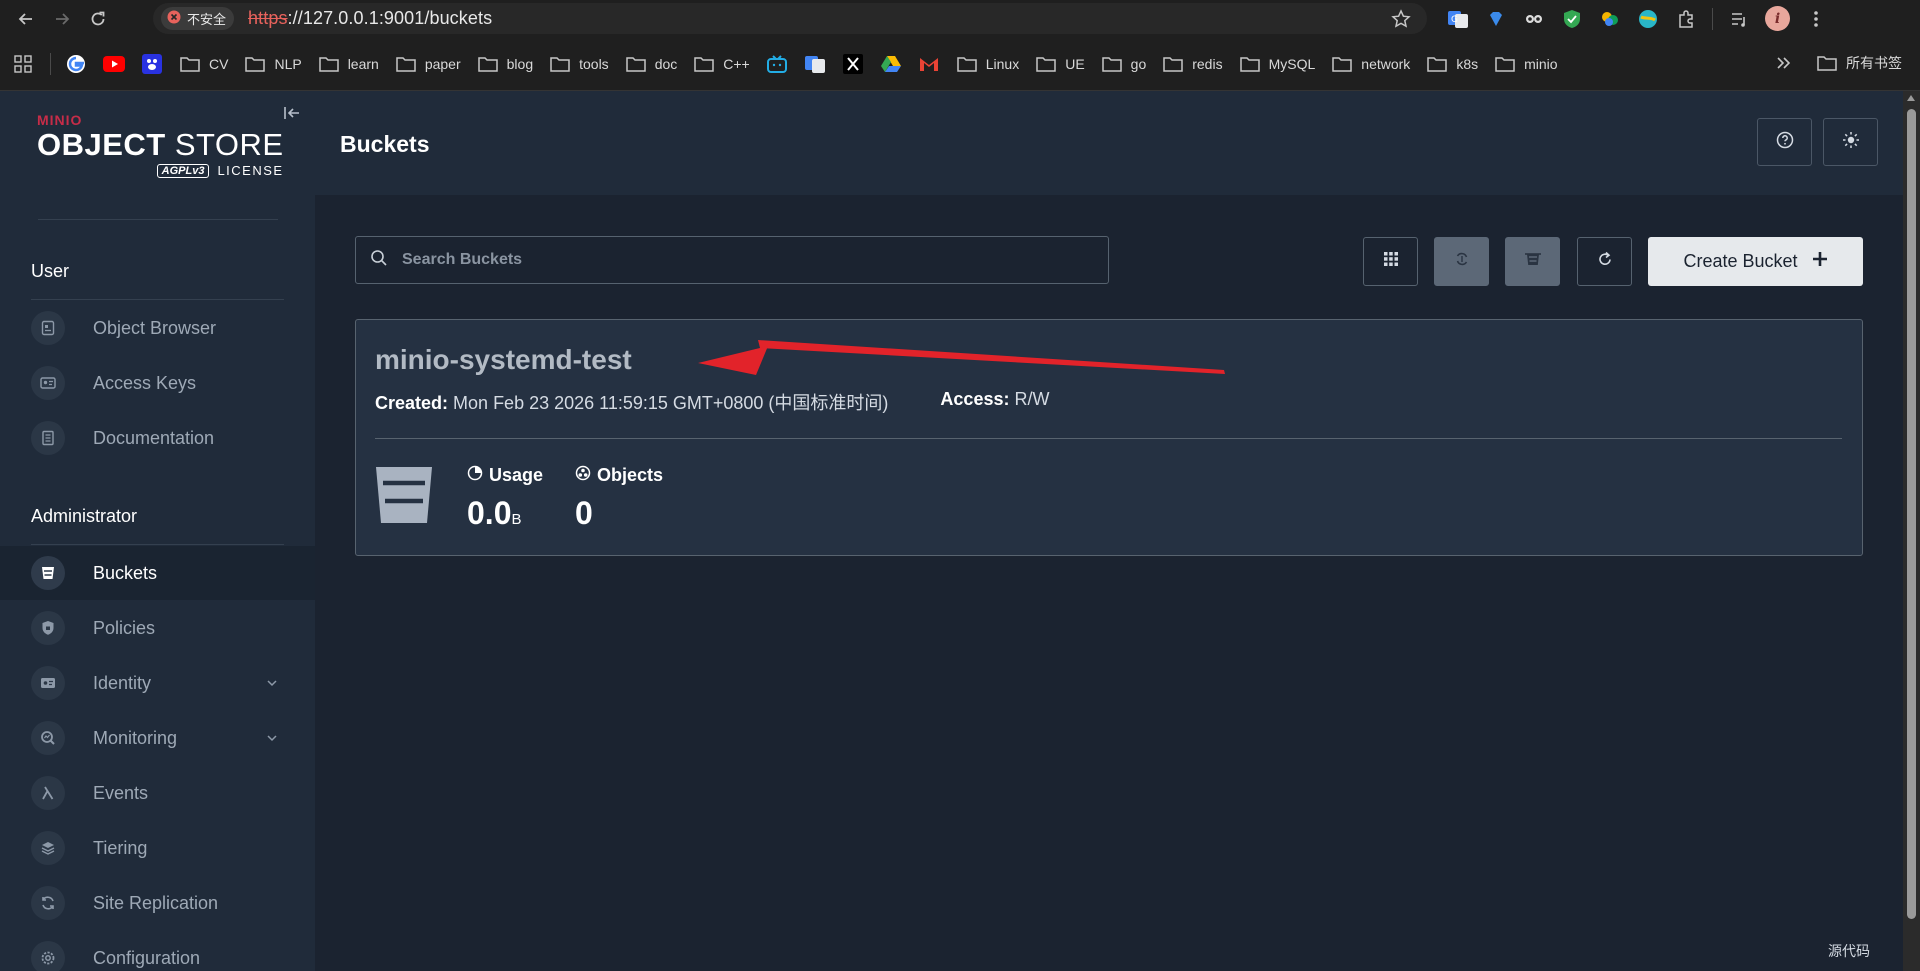  I want to click on page-title: Buckets, so click(385, 144).